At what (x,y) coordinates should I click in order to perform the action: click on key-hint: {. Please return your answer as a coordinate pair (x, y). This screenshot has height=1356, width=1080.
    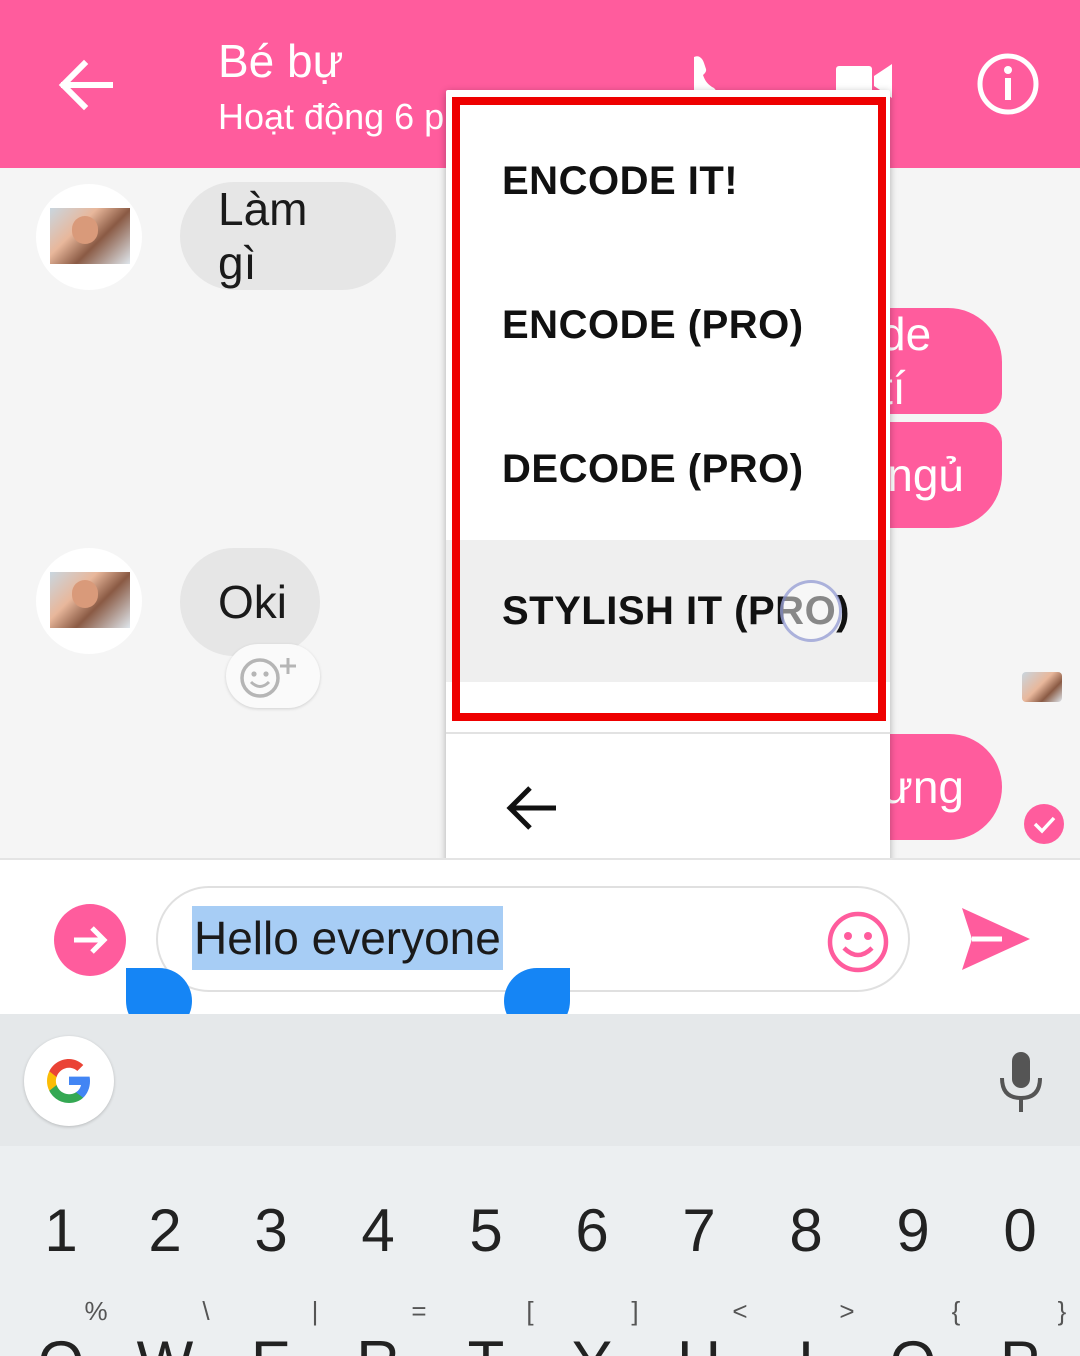
    Looking at the image, I should click on (956, 1311).